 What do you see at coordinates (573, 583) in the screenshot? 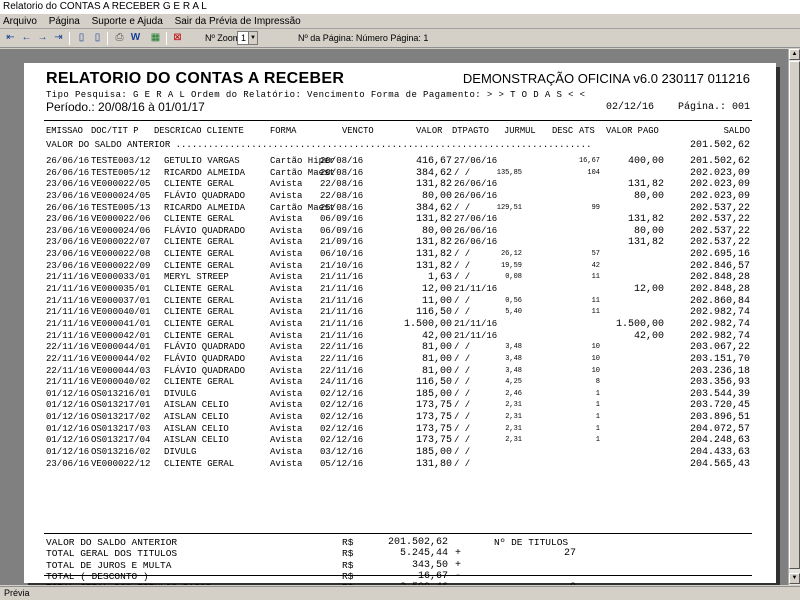
I see `summary-right: 9` at bounding box center [573, 583].